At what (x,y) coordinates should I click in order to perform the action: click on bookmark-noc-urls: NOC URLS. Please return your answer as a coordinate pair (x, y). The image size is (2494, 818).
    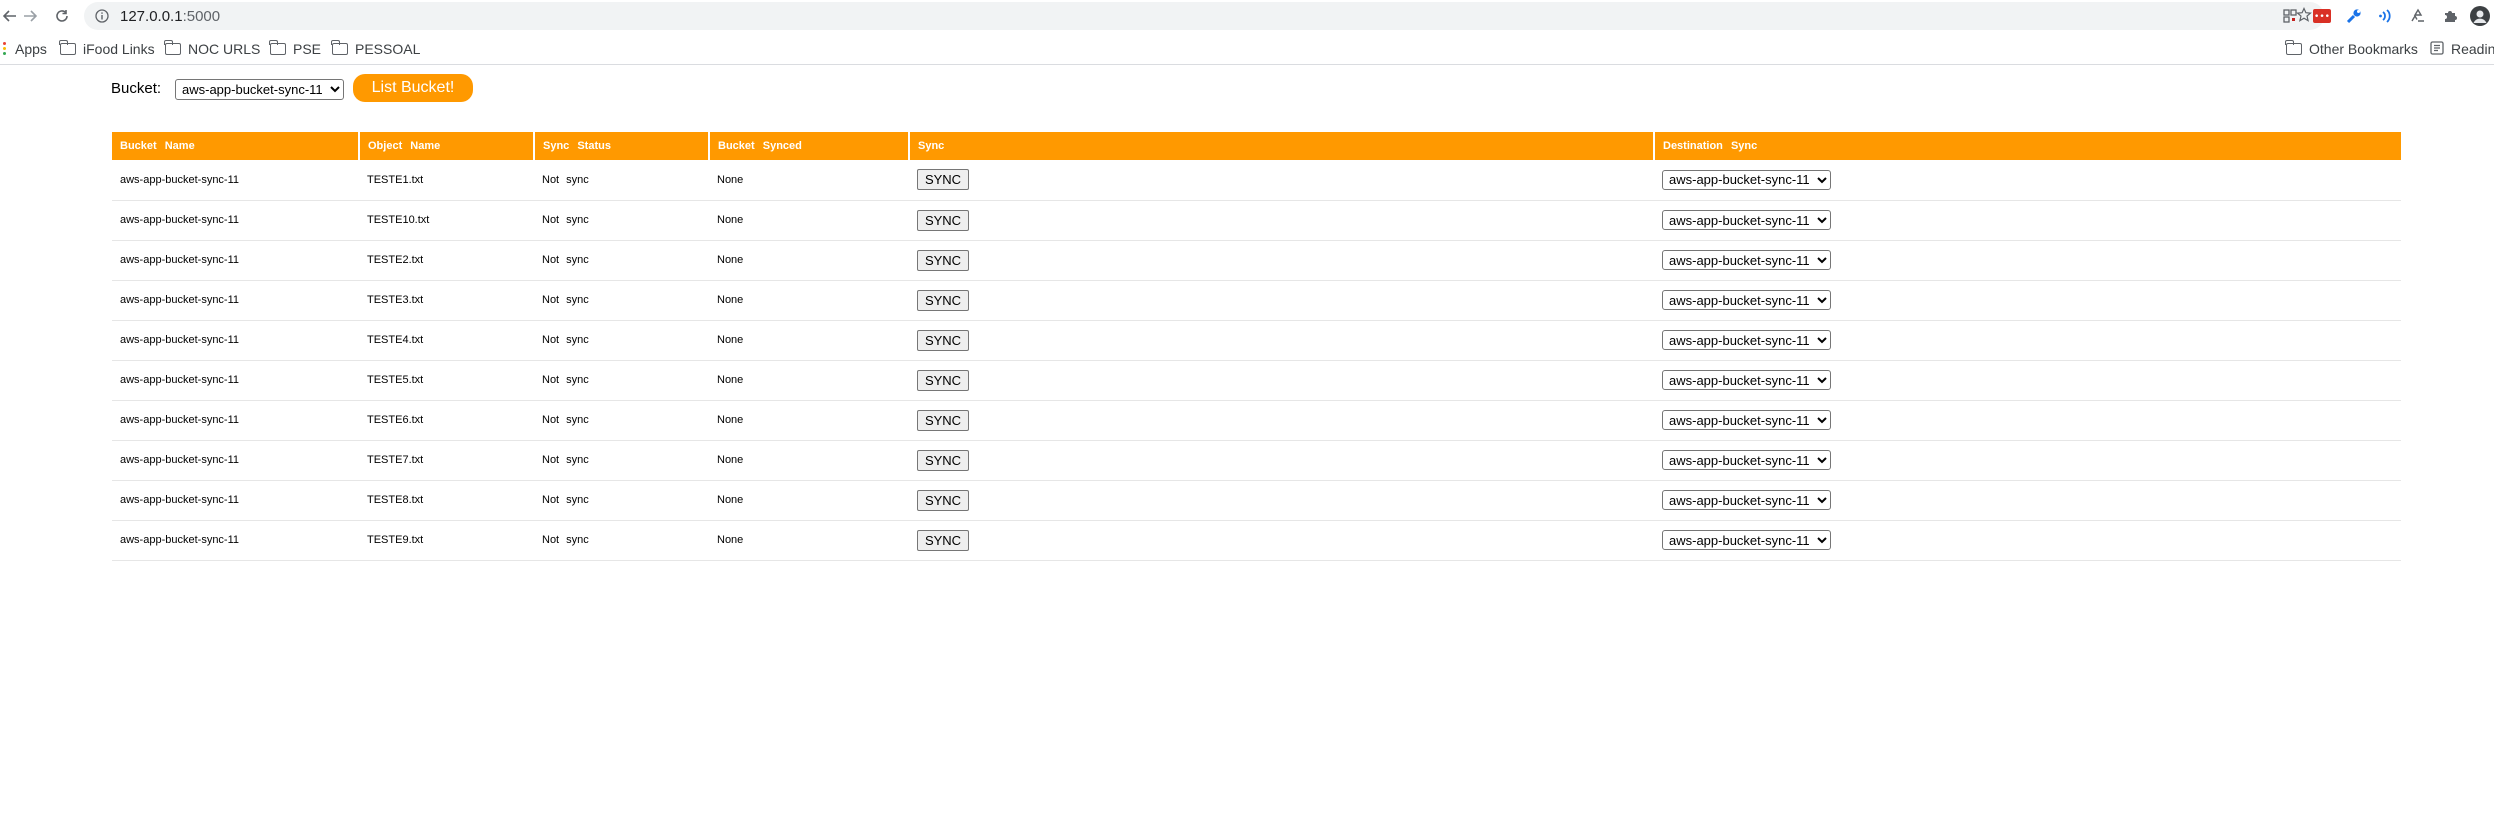
    Looking at the image, I should click on (212, 49).